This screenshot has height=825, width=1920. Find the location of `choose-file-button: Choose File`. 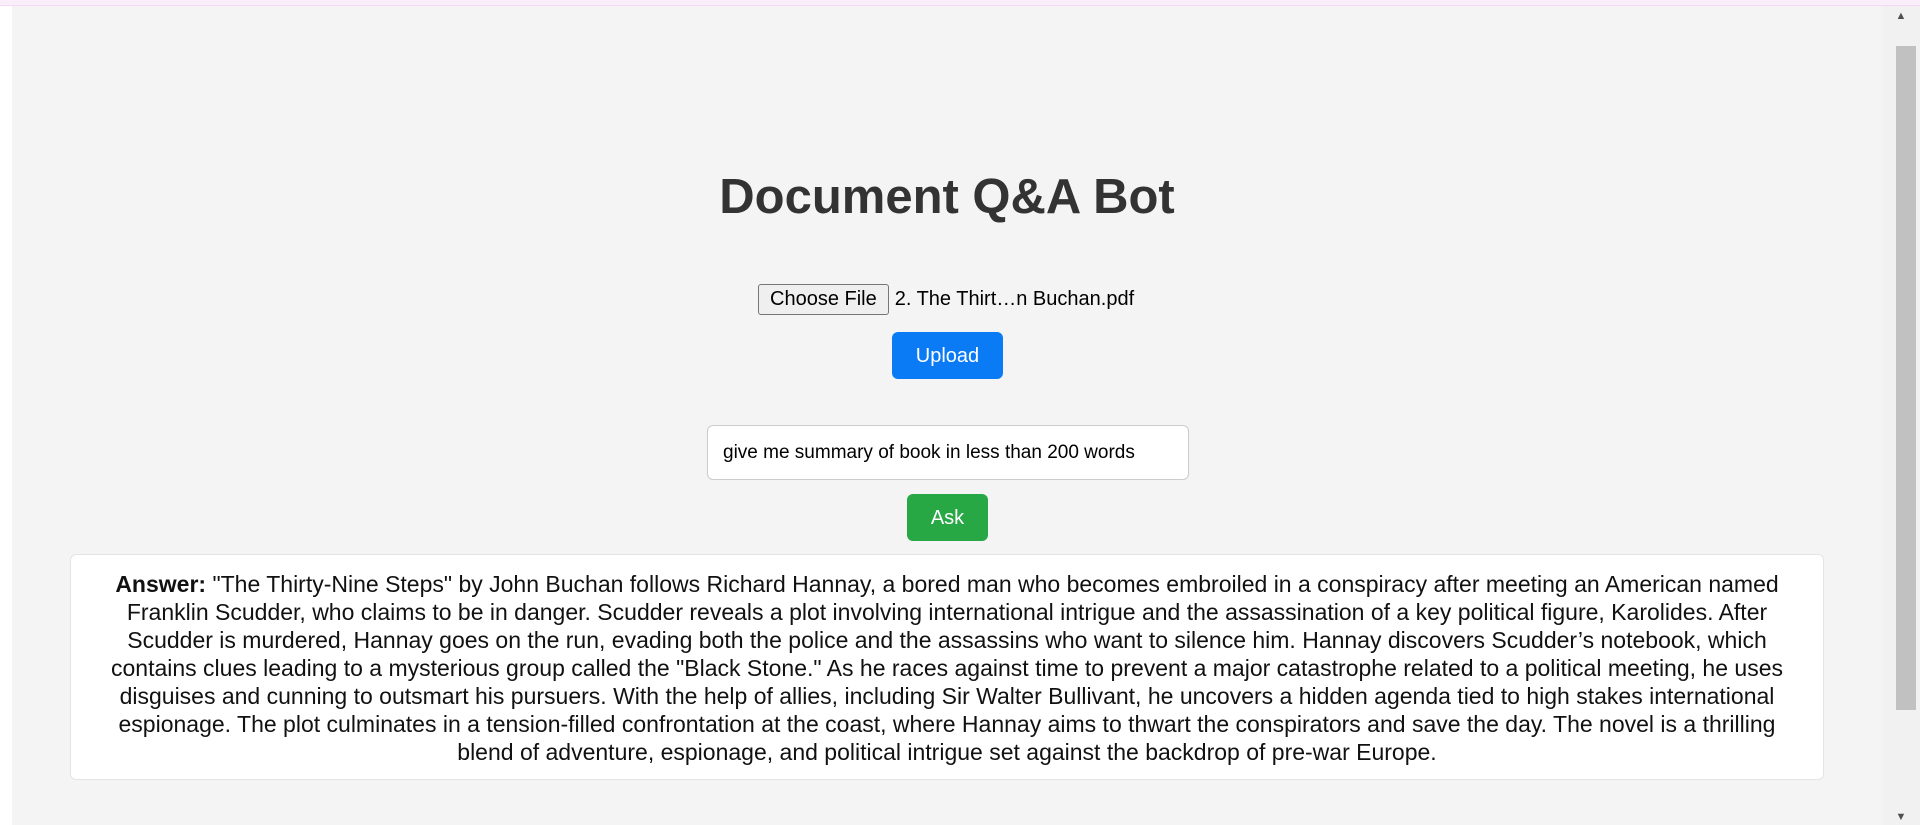

choose-file-button: Choose File is located at coordinates (823, 299).